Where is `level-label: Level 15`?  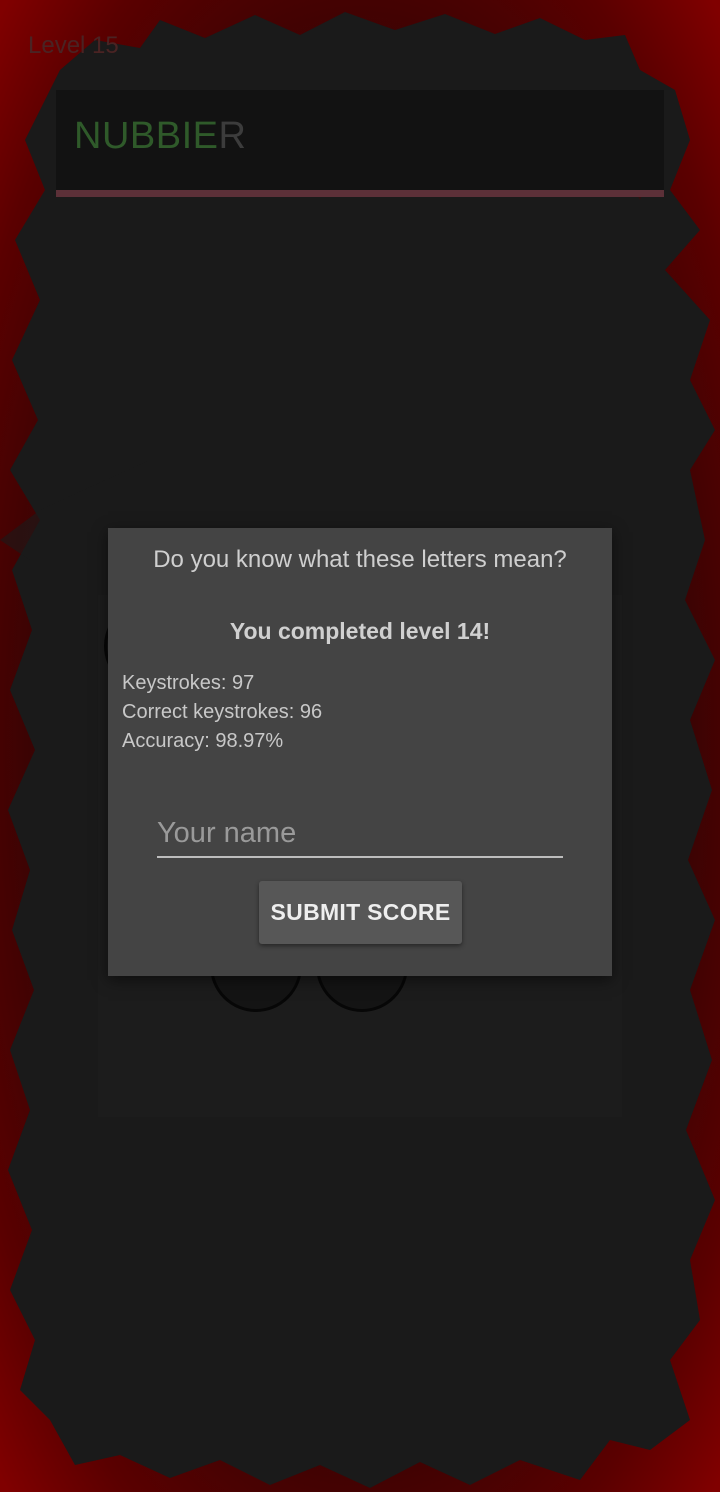
level-label: Level 15 is located at coordinates (73, 45).